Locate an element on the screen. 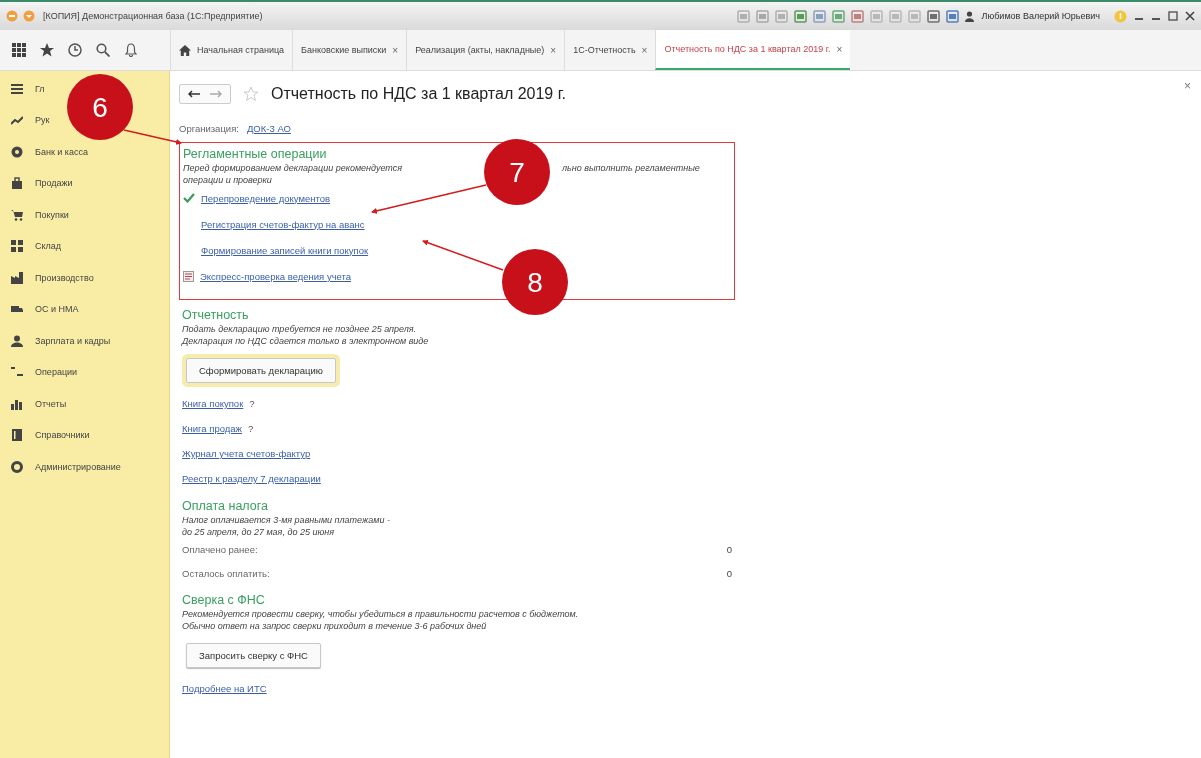  tab-label: 1С-Отчетность is located at coordinates (604, 50).